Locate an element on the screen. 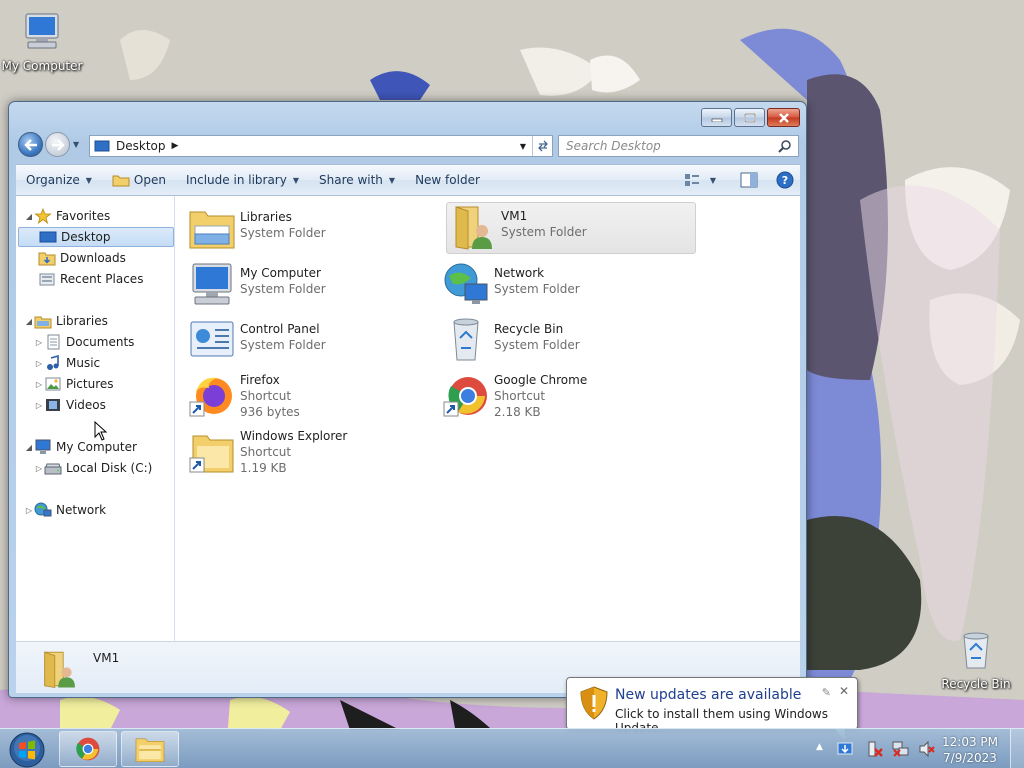  action-center-icon is located at coordinates (875, 749).